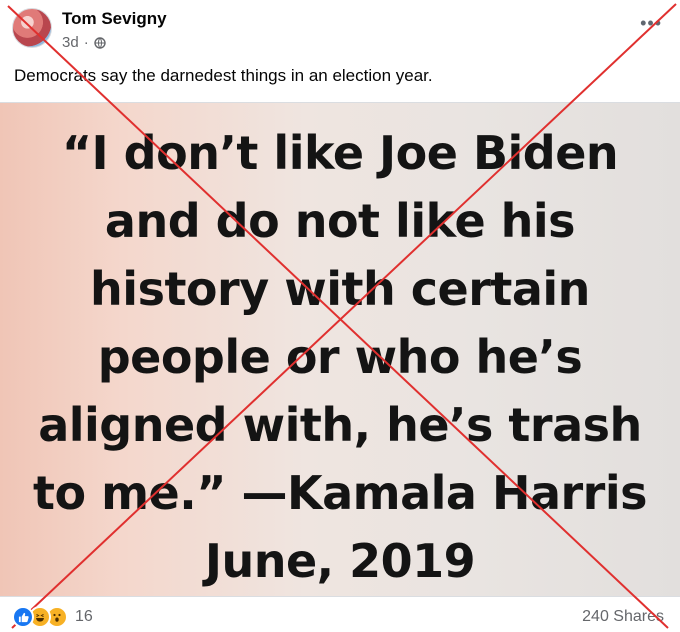 The height and width of the screenshot is (632, 680). I want to click on post-header: Tom Sevigny 3d · •••, so click(340, 30).